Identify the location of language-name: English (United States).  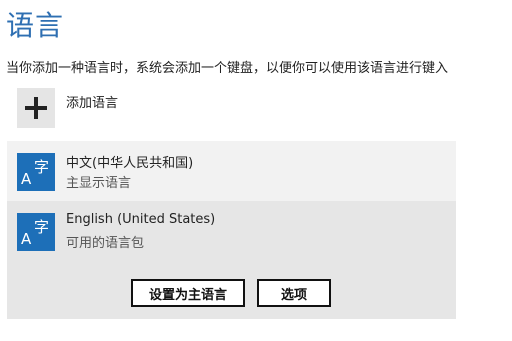
(141, 219).